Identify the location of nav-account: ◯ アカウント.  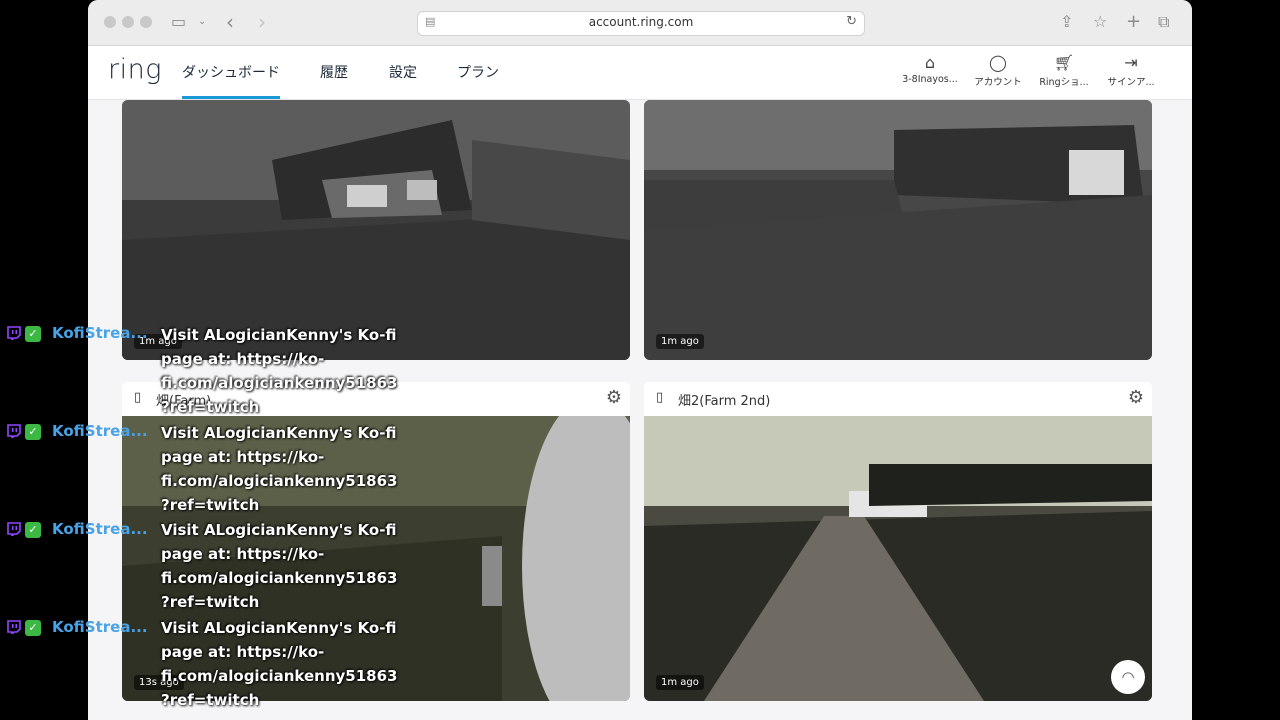
(998, 70).